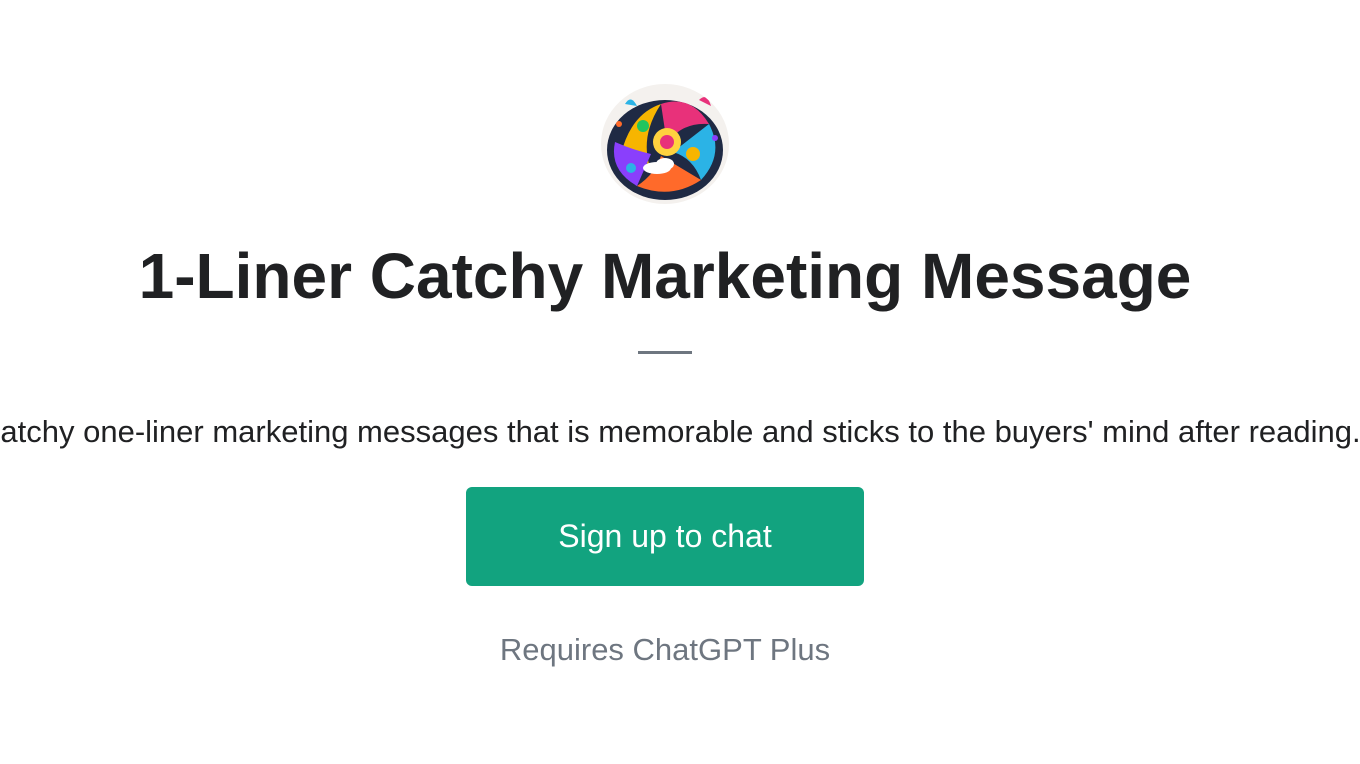 This screenshot has width=1360, height=764. Describe the element at coordinates (665, 276) in the screenshot. I see `gpt-title: 1-Liner Catchy Marketing Message` at that location.